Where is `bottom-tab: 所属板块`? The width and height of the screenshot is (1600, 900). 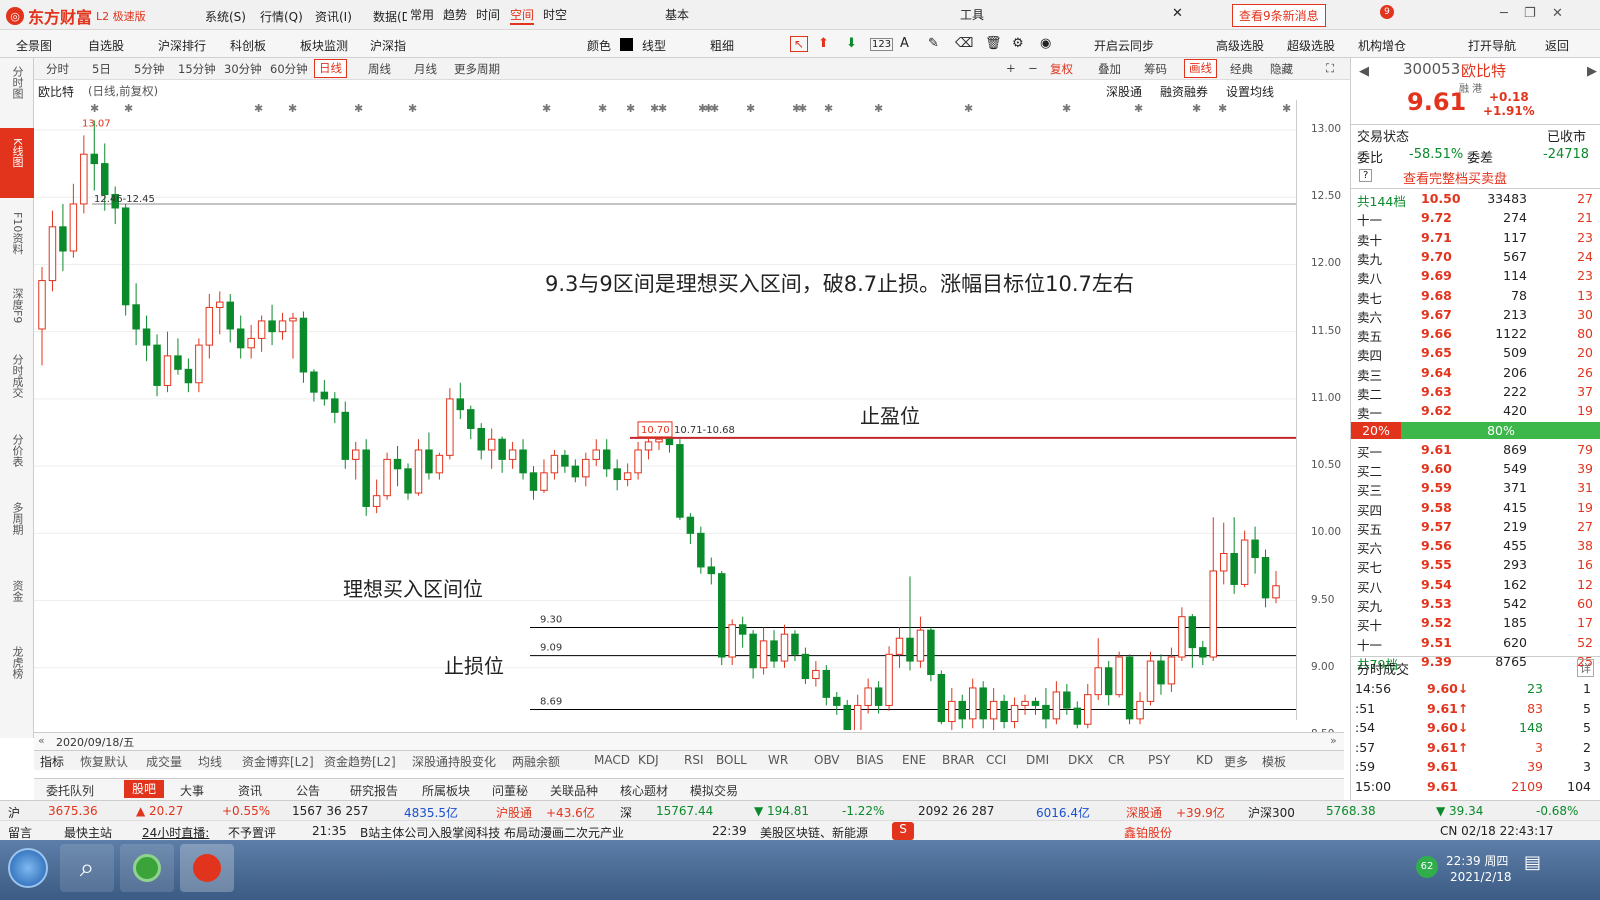
bottom-tab: 所属板块 is located at coordinates (446, 790).